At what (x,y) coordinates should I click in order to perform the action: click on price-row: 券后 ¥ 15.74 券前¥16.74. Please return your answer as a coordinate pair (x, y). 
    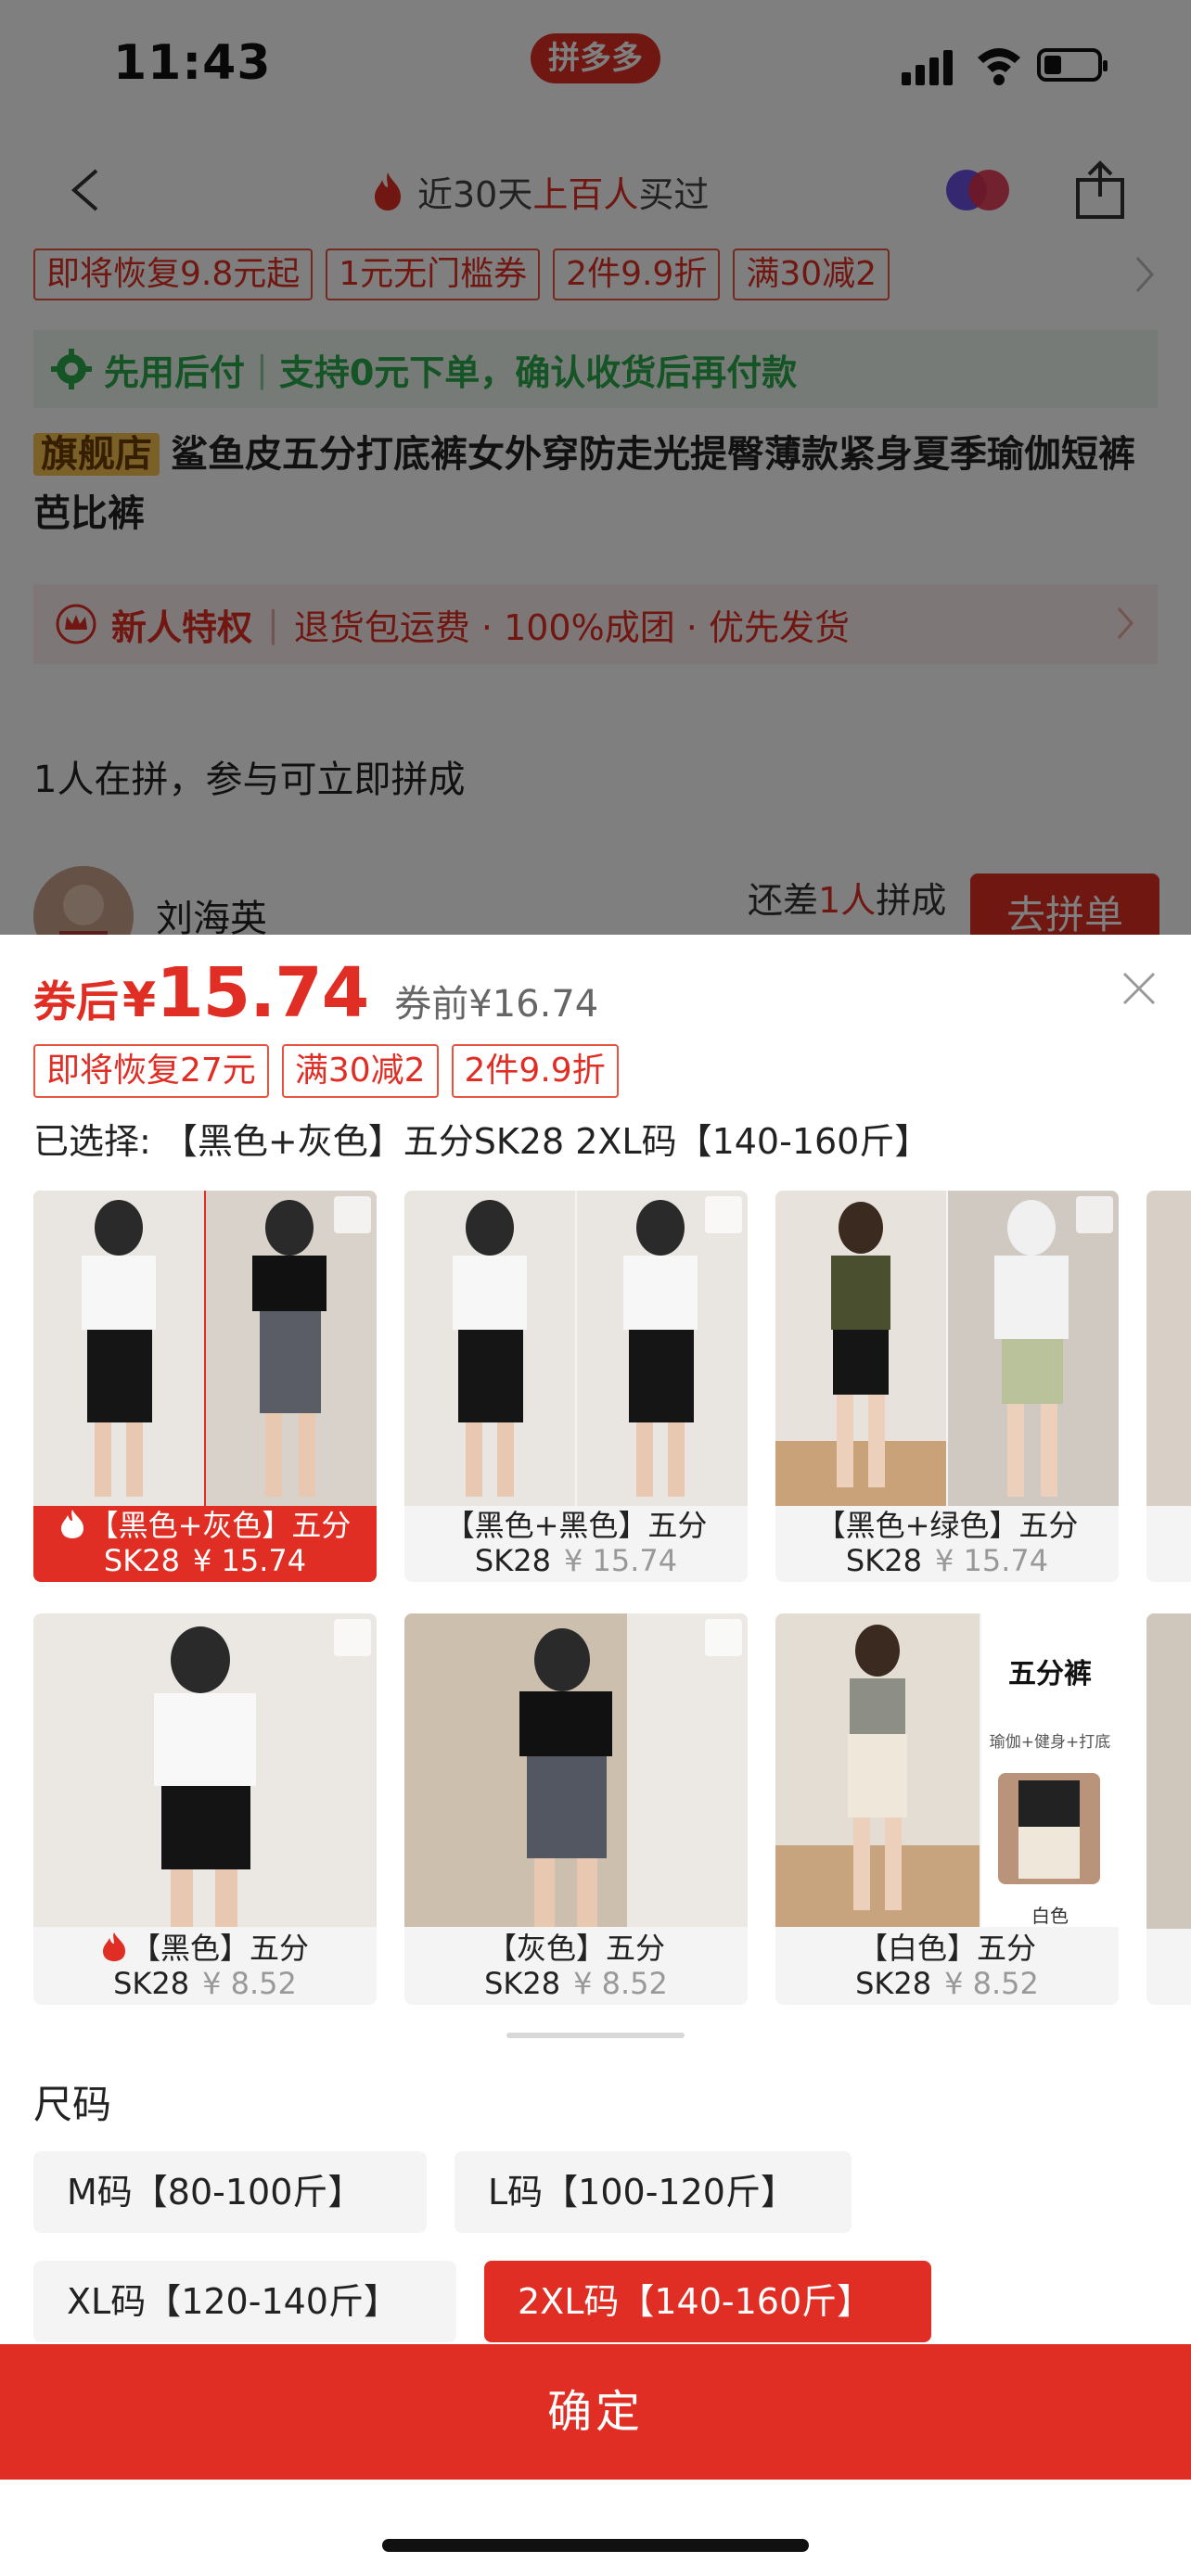
    Looking at the image, I should click on (315, 993).